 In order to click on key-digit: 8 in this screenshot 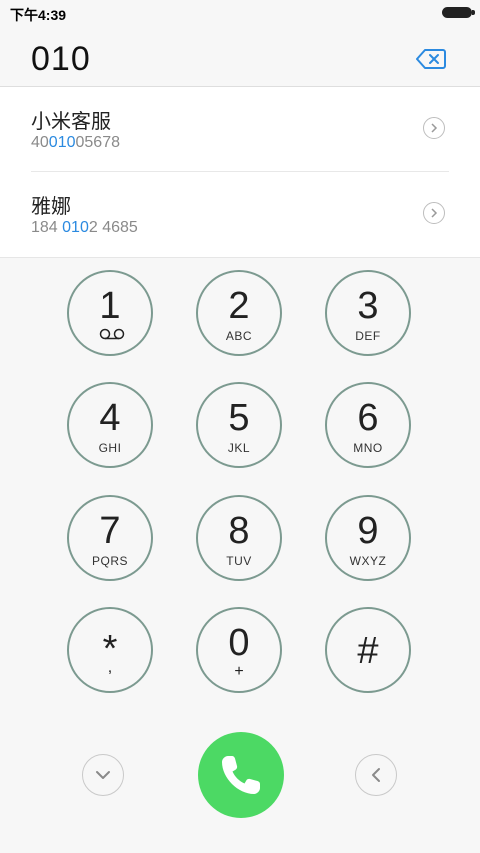, I will do `click(239, 531)`.